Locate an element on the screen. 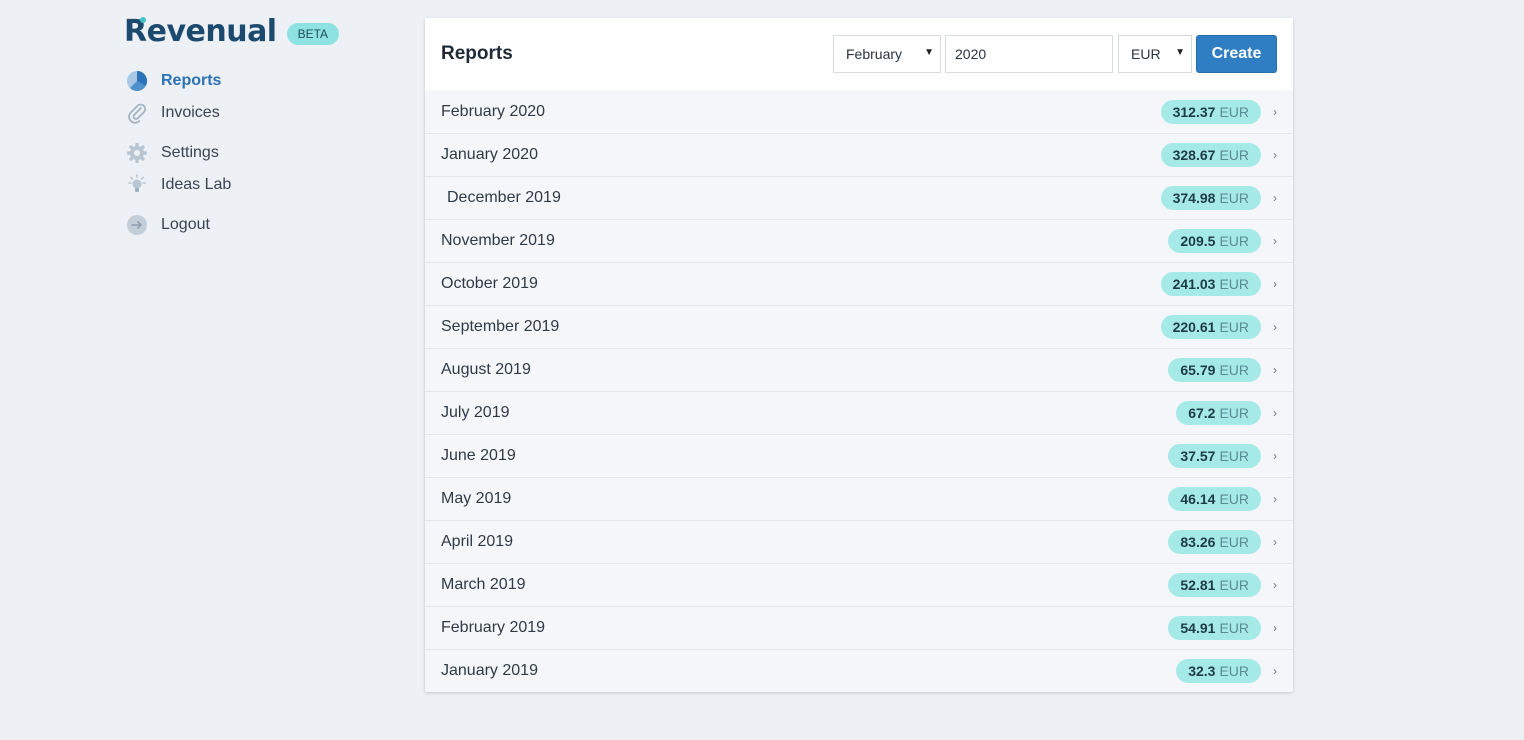  report-month-label: March 2019 is located at coordinates (483, 584).